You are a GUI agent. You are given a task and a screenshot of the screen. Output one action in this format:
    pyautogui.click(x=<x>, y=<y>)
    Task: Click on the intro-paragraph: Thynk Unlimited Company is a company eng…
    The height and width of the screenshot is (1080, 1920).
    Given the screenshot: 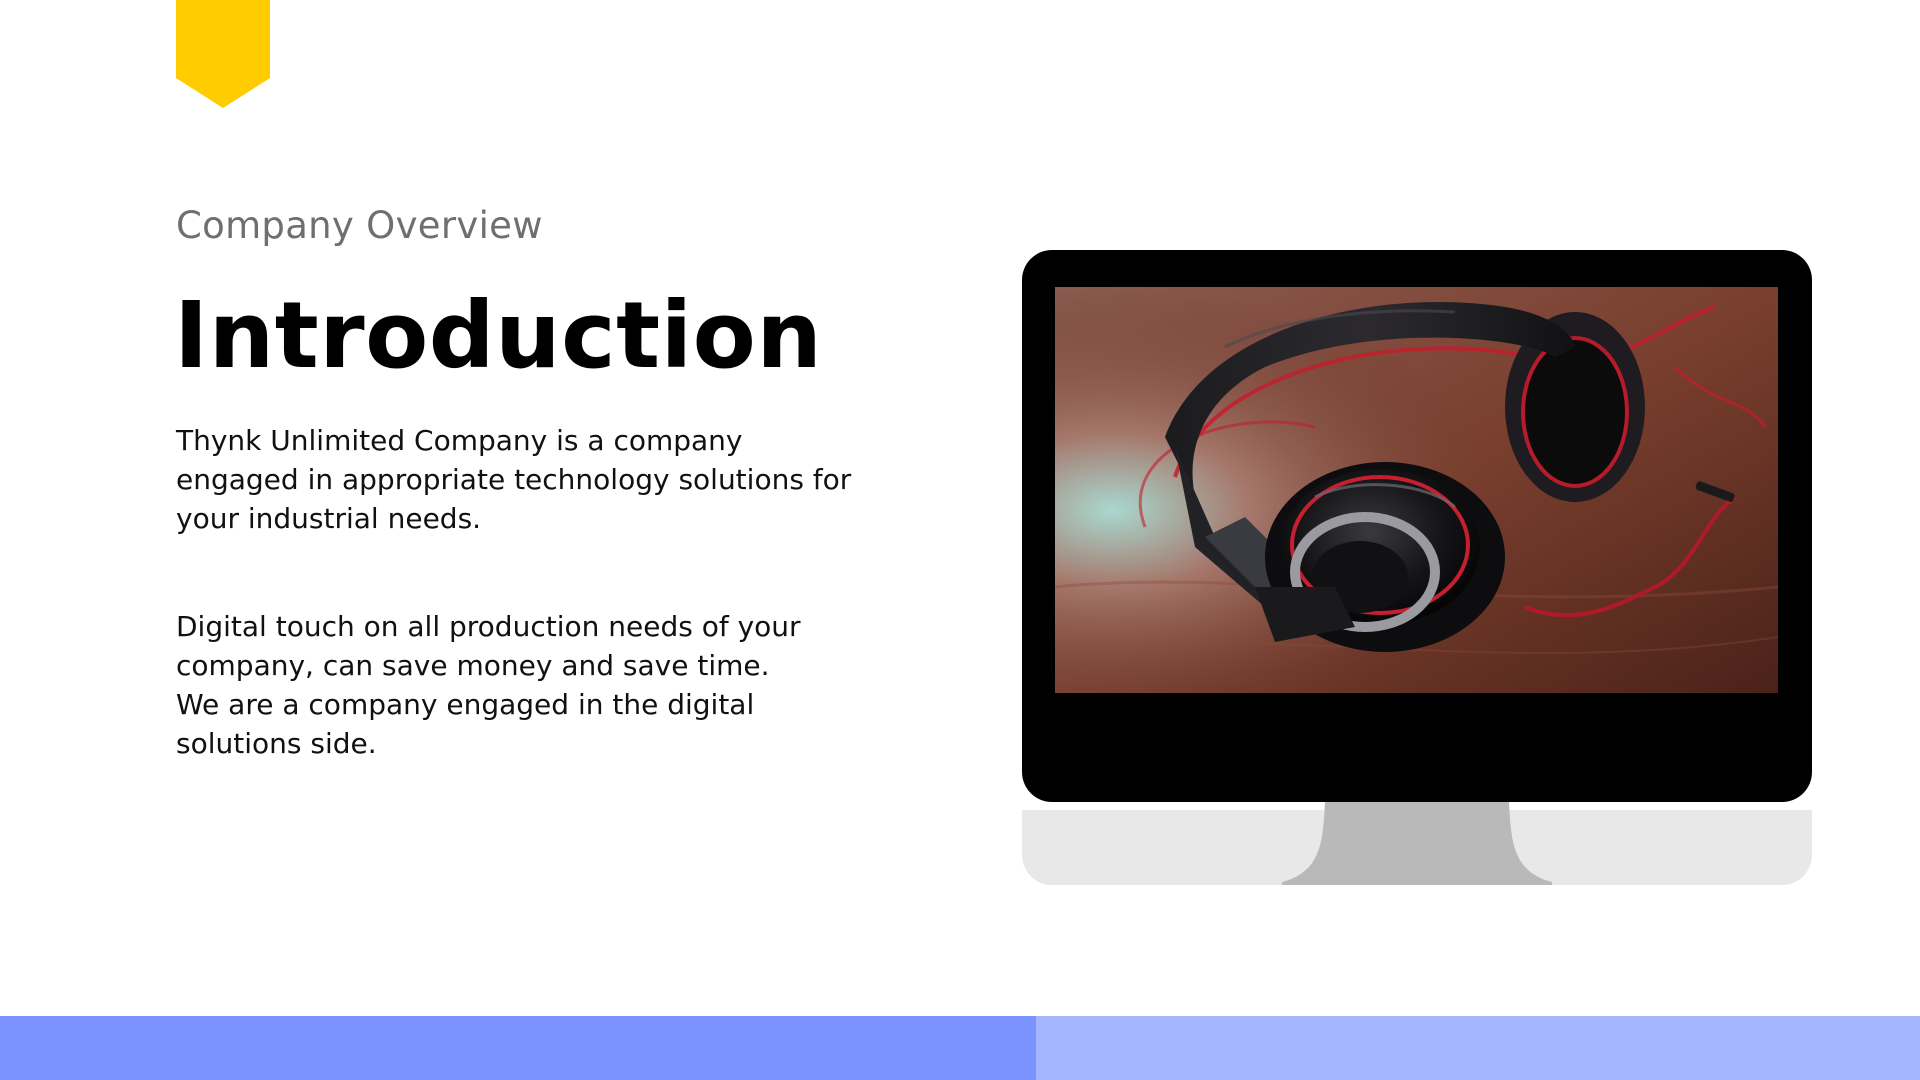 What is the action you would take?
    pyautogui.click(x=536, y=479)
    